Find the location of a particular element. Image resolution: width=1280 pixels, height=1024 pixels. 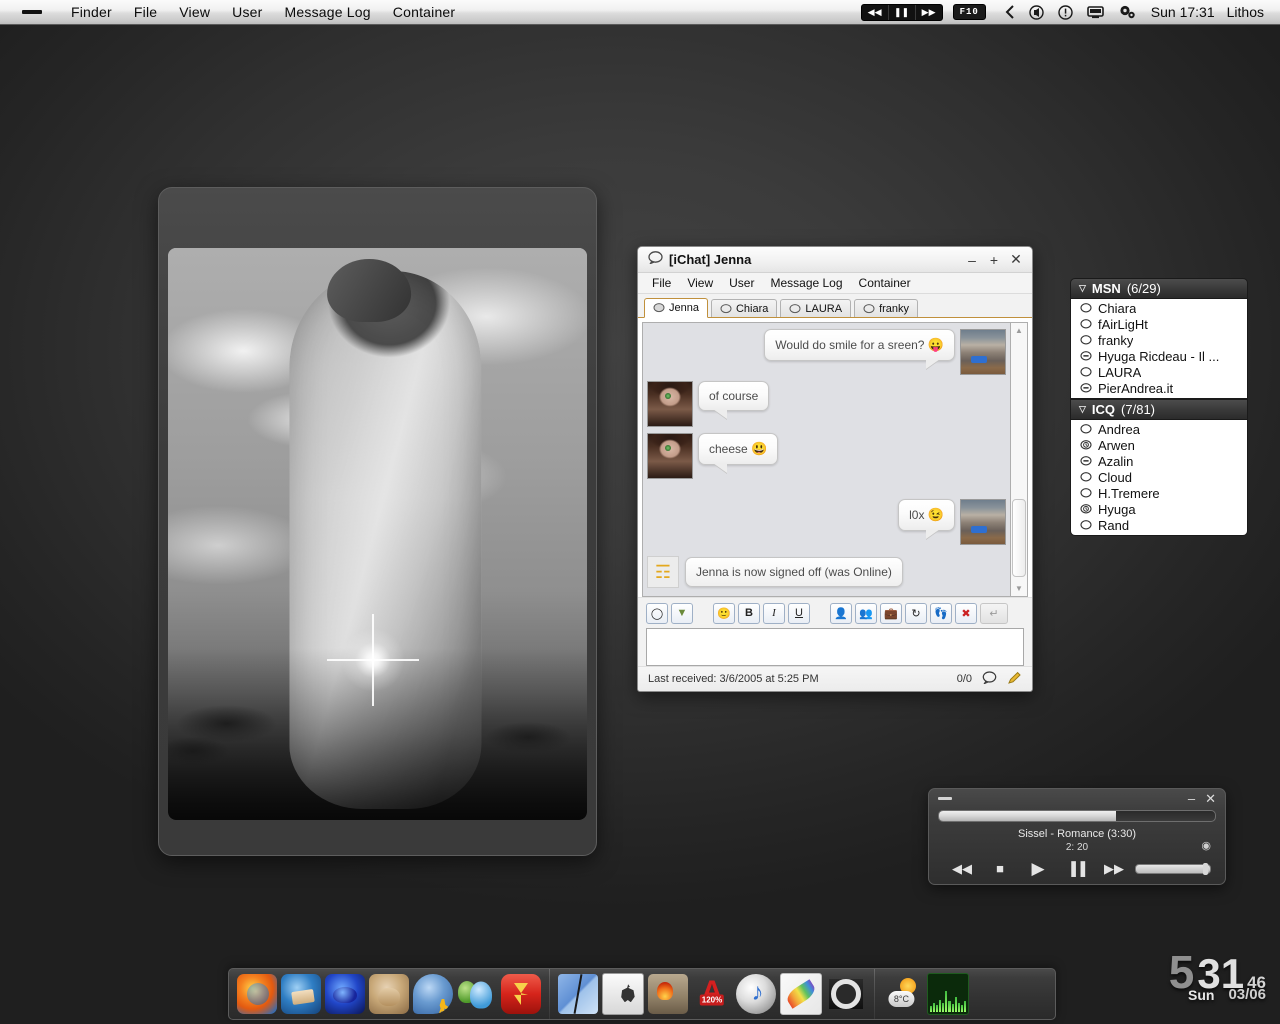

dock-icon-emule is located at coordinates (389, 994).